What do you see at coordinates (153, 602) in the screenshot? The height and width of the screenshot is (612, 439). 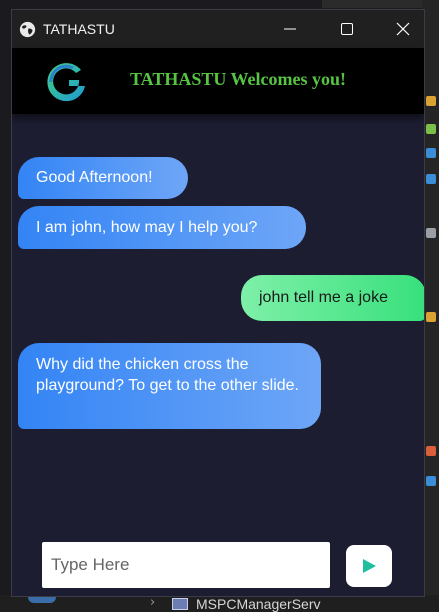 I see `chevron-right-icon: ›` at bounding box center [153, 602].